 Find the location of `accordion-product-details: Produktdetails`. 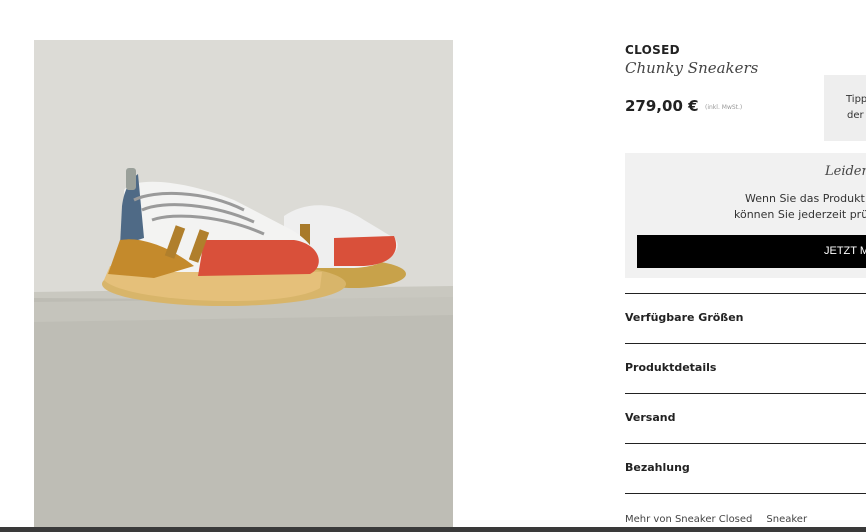

accordion-product-details: Produktdetails is located at coordinates (745, 368).